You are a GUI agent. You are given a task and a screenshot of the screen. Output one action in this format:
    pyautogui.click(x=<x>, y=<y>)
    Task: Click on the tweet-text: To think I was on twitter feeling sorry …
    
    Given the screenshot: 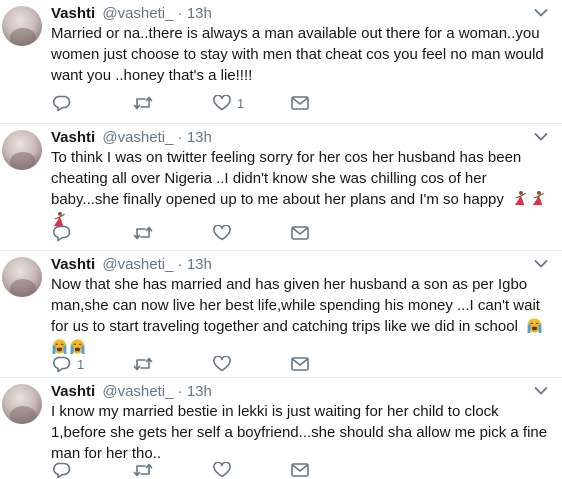 What is the action you would take?
    pyautogui.click(x=286, y=178)
    